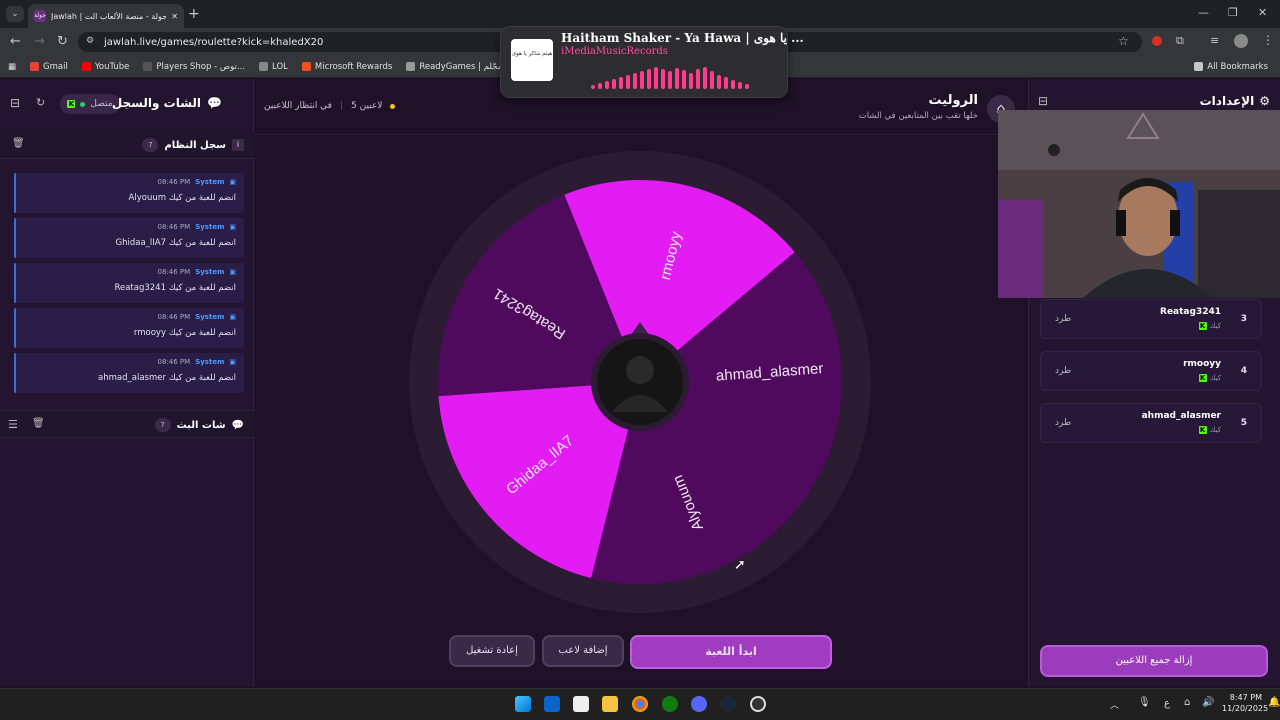 The image size is (1280, 720). Describe the element at coordinates (699, 704) in the screenshot. I see `discord-icon` at that location.